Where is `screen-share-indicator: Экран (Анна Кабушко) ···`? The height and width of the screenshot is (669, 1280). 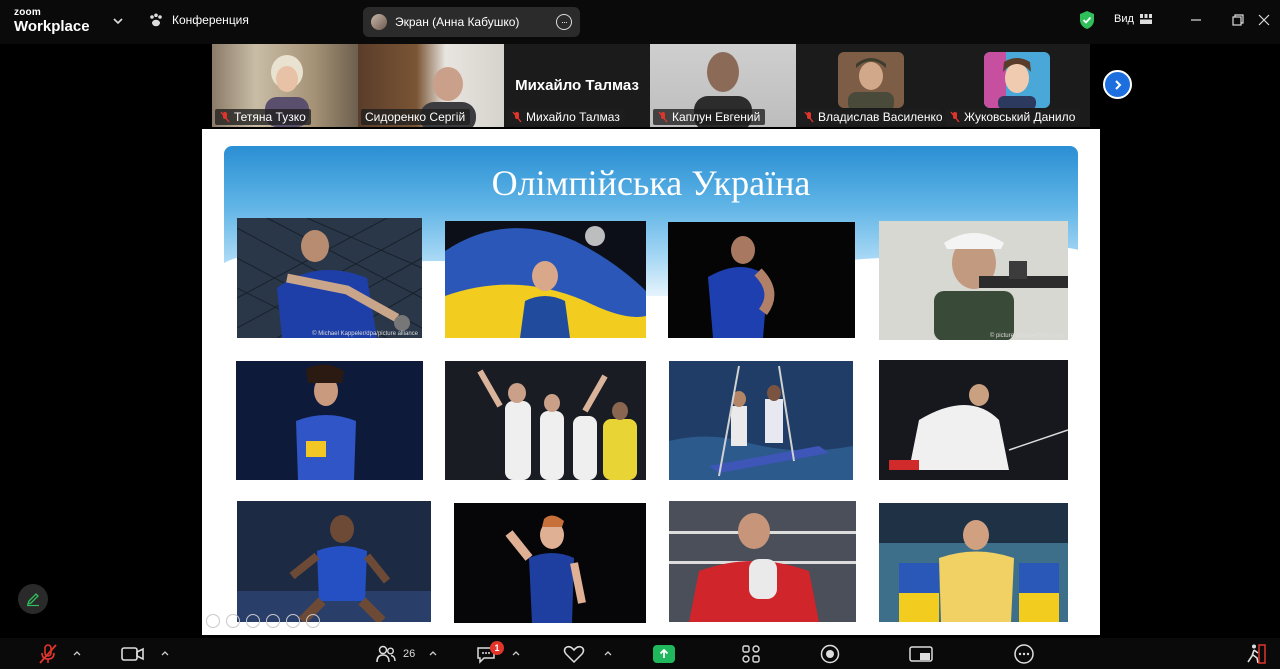
screen-share-indicator: Экран (Анна Кабушко) ··· is located at coordinates (471, 22).